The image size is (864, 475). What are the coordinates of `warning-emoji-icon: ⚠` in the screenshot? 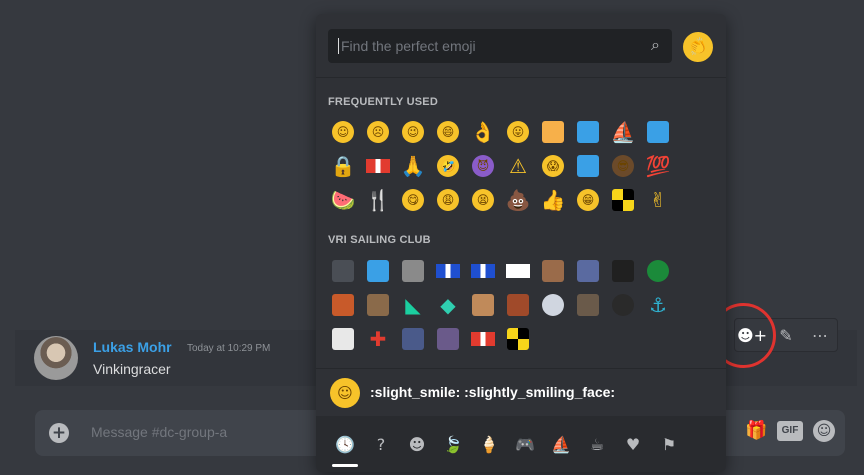 It's located at (518, 166).